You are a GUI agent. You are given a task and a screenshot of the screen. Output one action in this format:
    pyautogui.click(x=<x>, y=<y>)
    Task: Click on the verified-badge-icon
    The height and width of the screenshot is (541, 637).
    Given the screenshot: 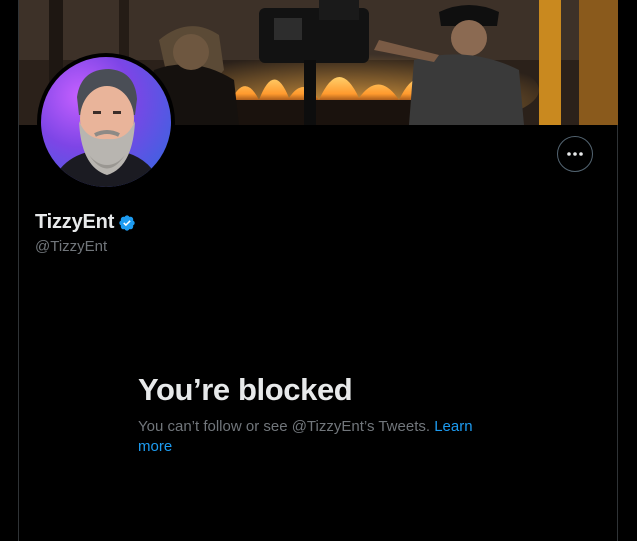 What is the action you would take?
    pyautogui.click(x=127, y=223)
    